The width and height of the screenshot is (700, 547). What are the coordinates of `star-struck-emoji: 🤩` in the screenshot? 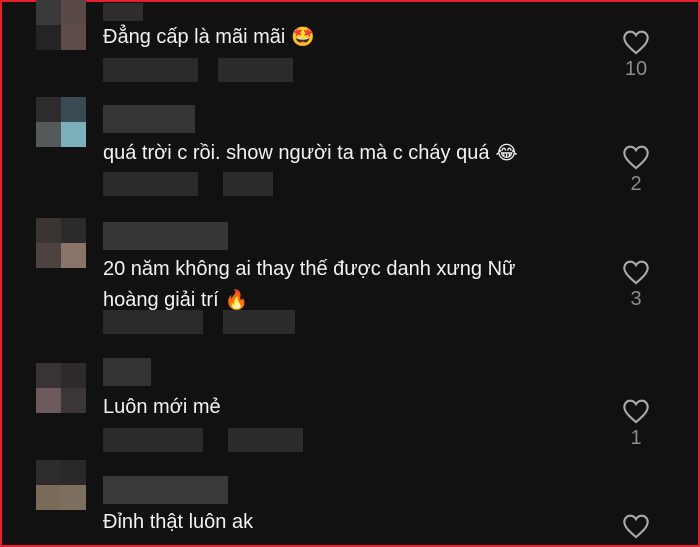 It's located at (303, 37).